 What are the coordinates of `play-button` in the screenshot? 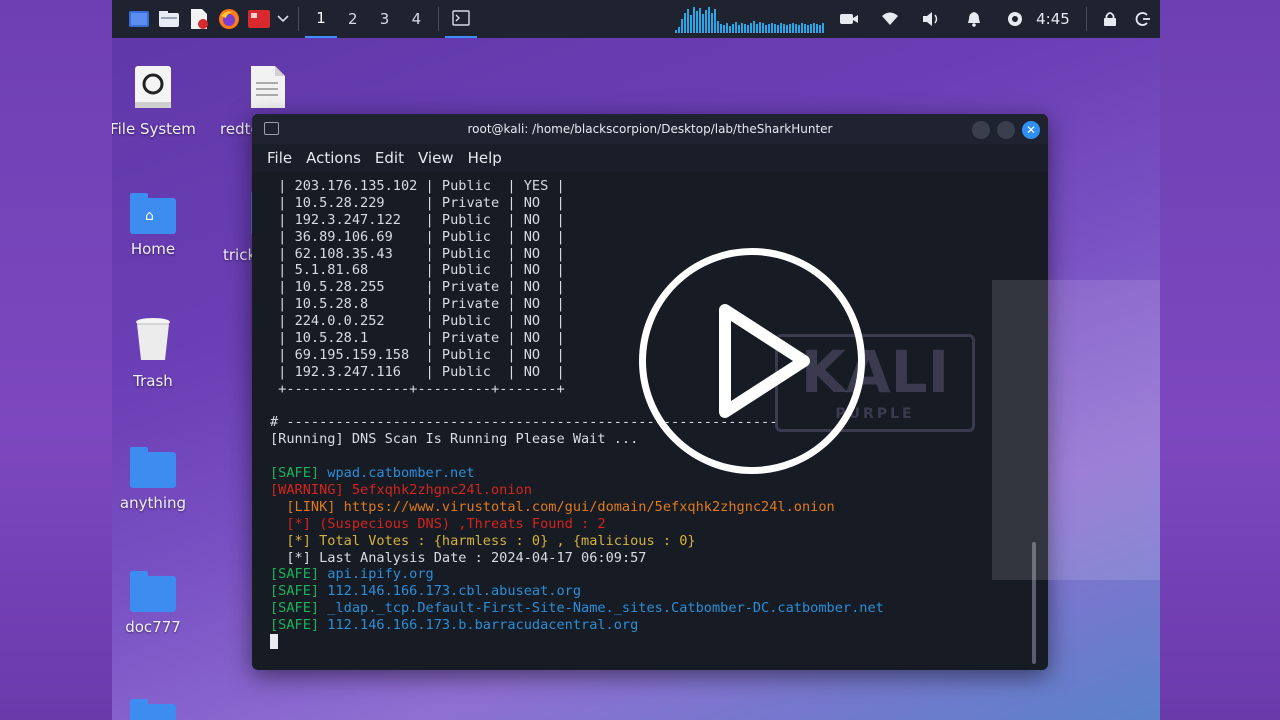 It's located at (752, 361).